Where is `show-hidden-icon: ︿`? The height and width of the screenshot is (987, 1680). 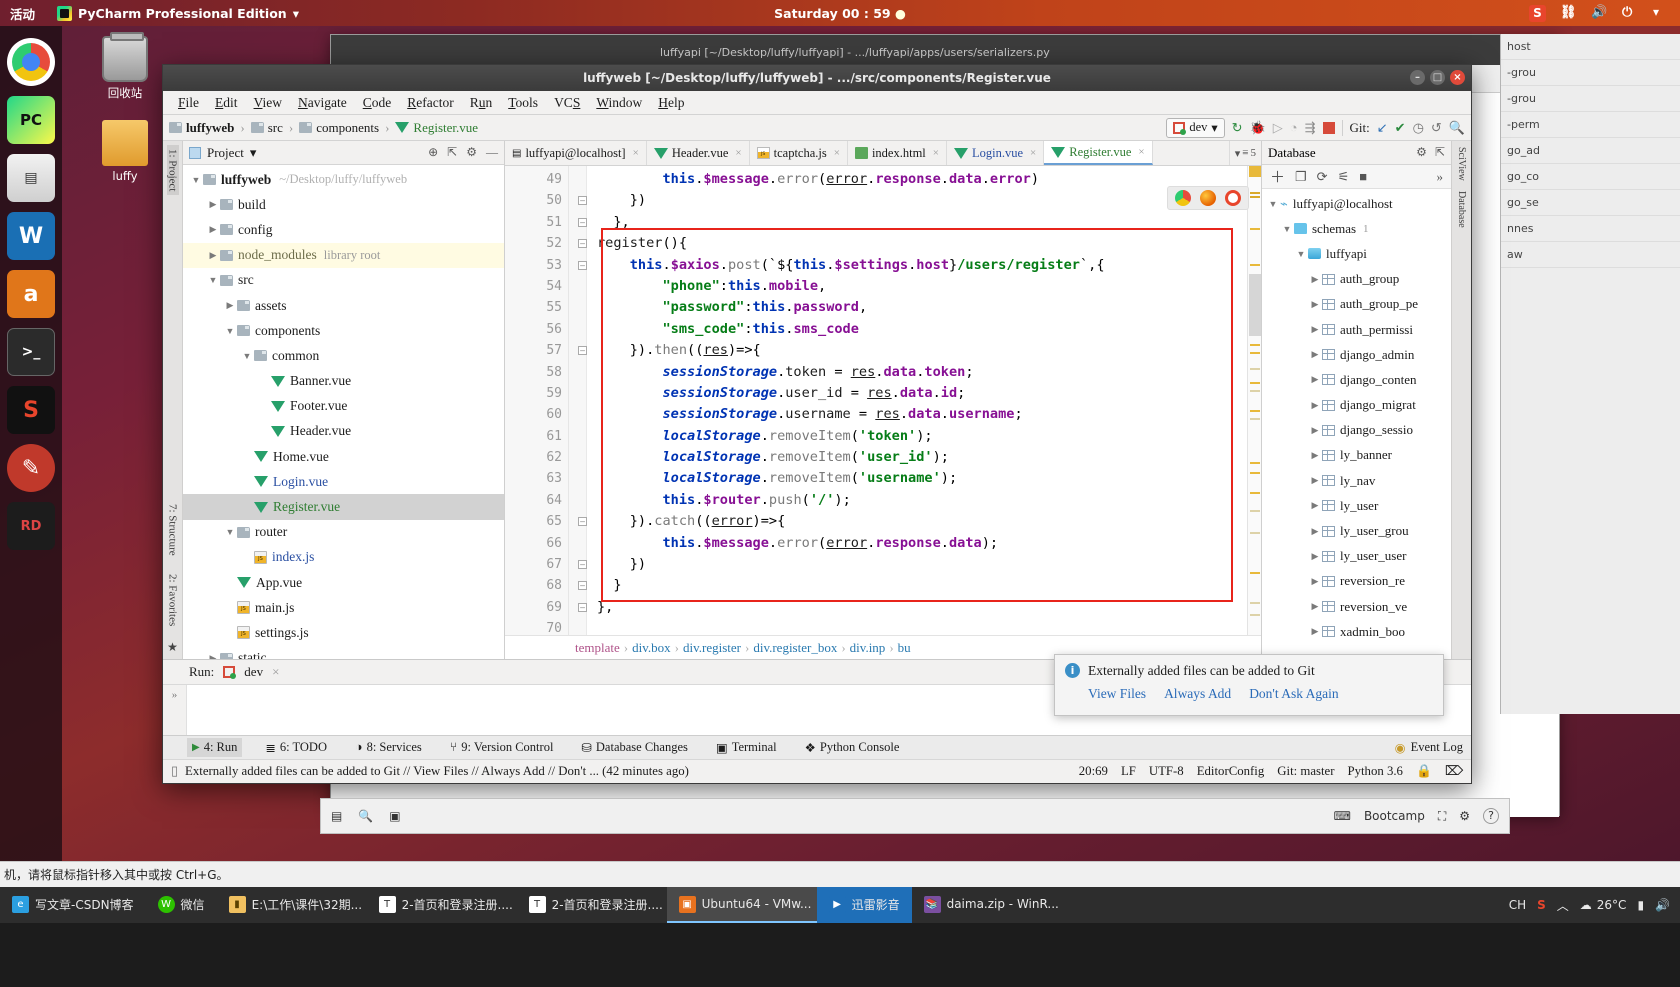 show-hidden-icon: ︿ is located at coordinates (1563, 905).